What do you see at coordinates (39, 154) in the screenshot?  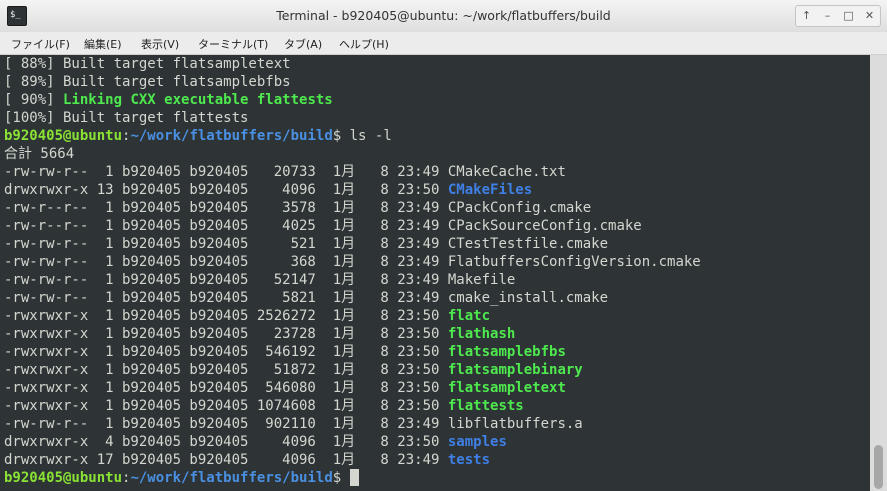 I see `total-line: 合計 5664` at bounding box center [39, 154].